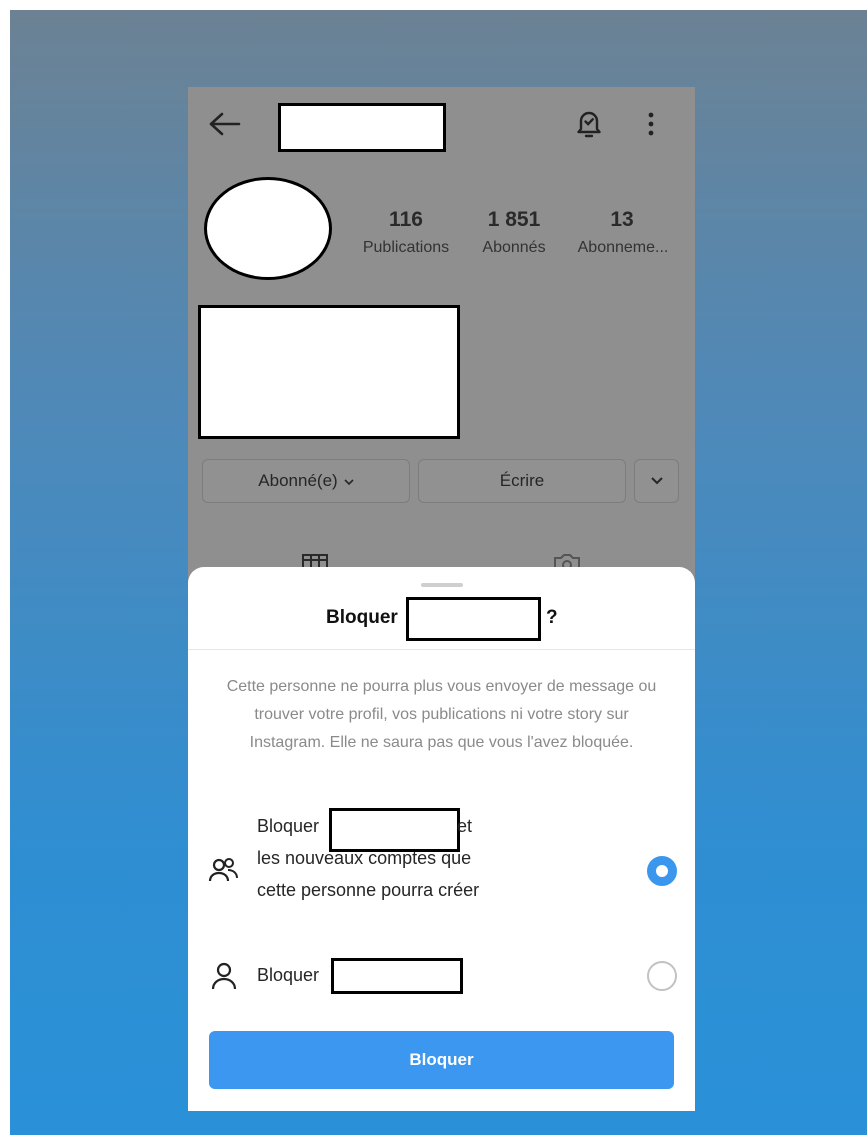  I want to click on posts-count: 116, so click(406, 220).